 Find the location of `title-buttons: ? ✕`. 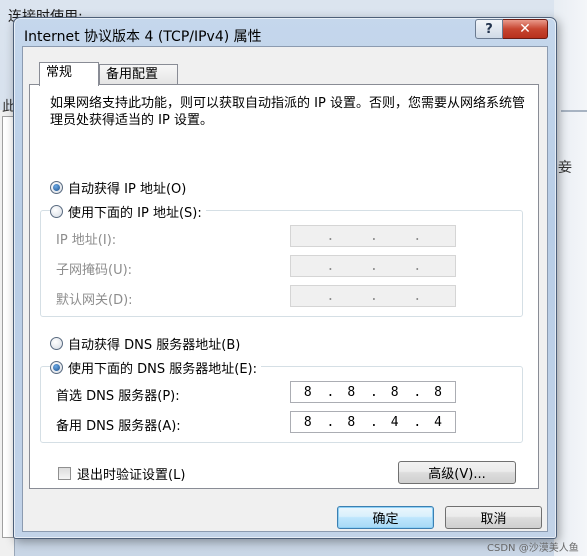

title-buttons: ? ✕ is located at coordinates (511, 29).